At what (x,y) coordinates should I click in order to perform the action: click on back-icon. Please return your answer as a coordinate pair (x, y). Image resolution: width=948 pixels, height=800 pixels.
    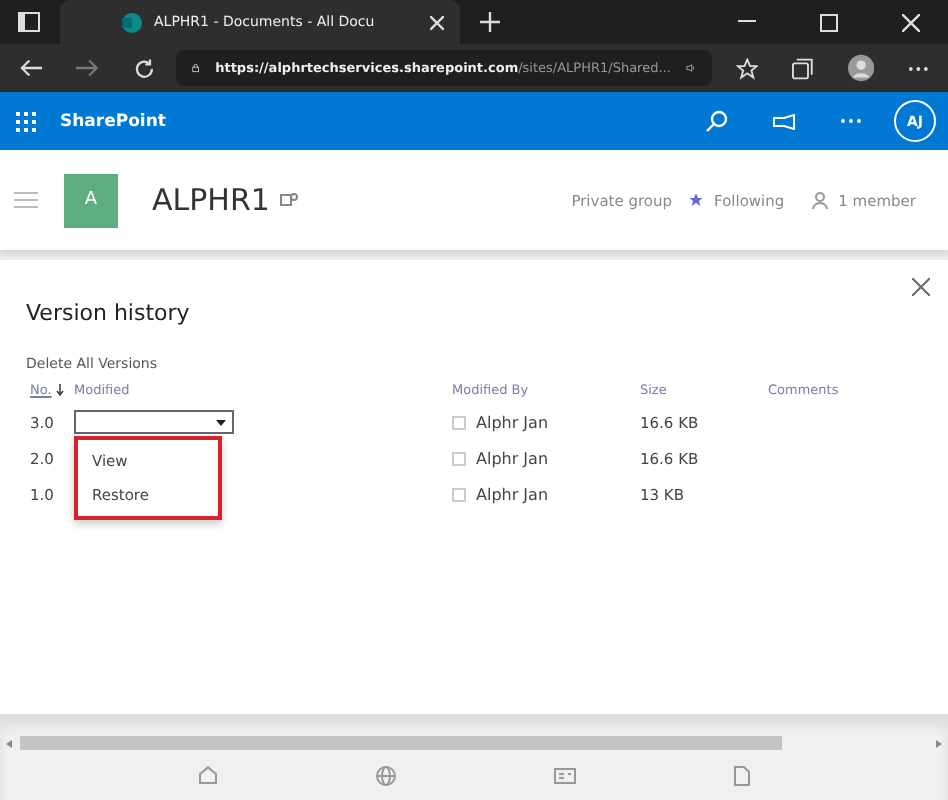
    Looking at the image, I should click on (31, 68).